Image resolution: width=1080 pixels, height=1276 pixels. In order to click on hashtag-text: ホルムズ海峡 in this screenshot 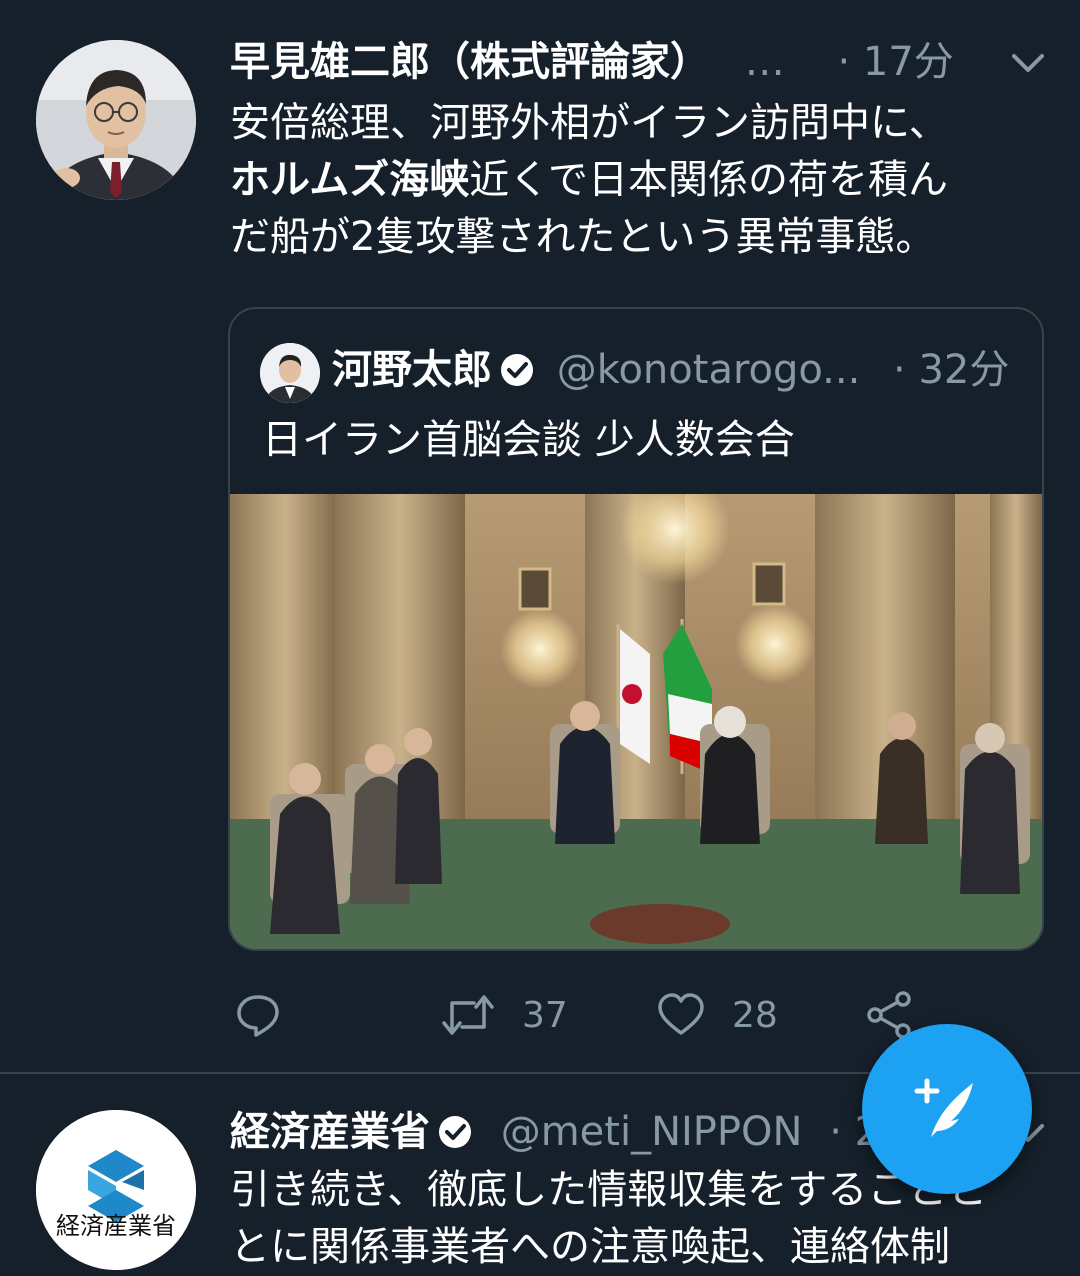, I will do `click(350, 180)`.